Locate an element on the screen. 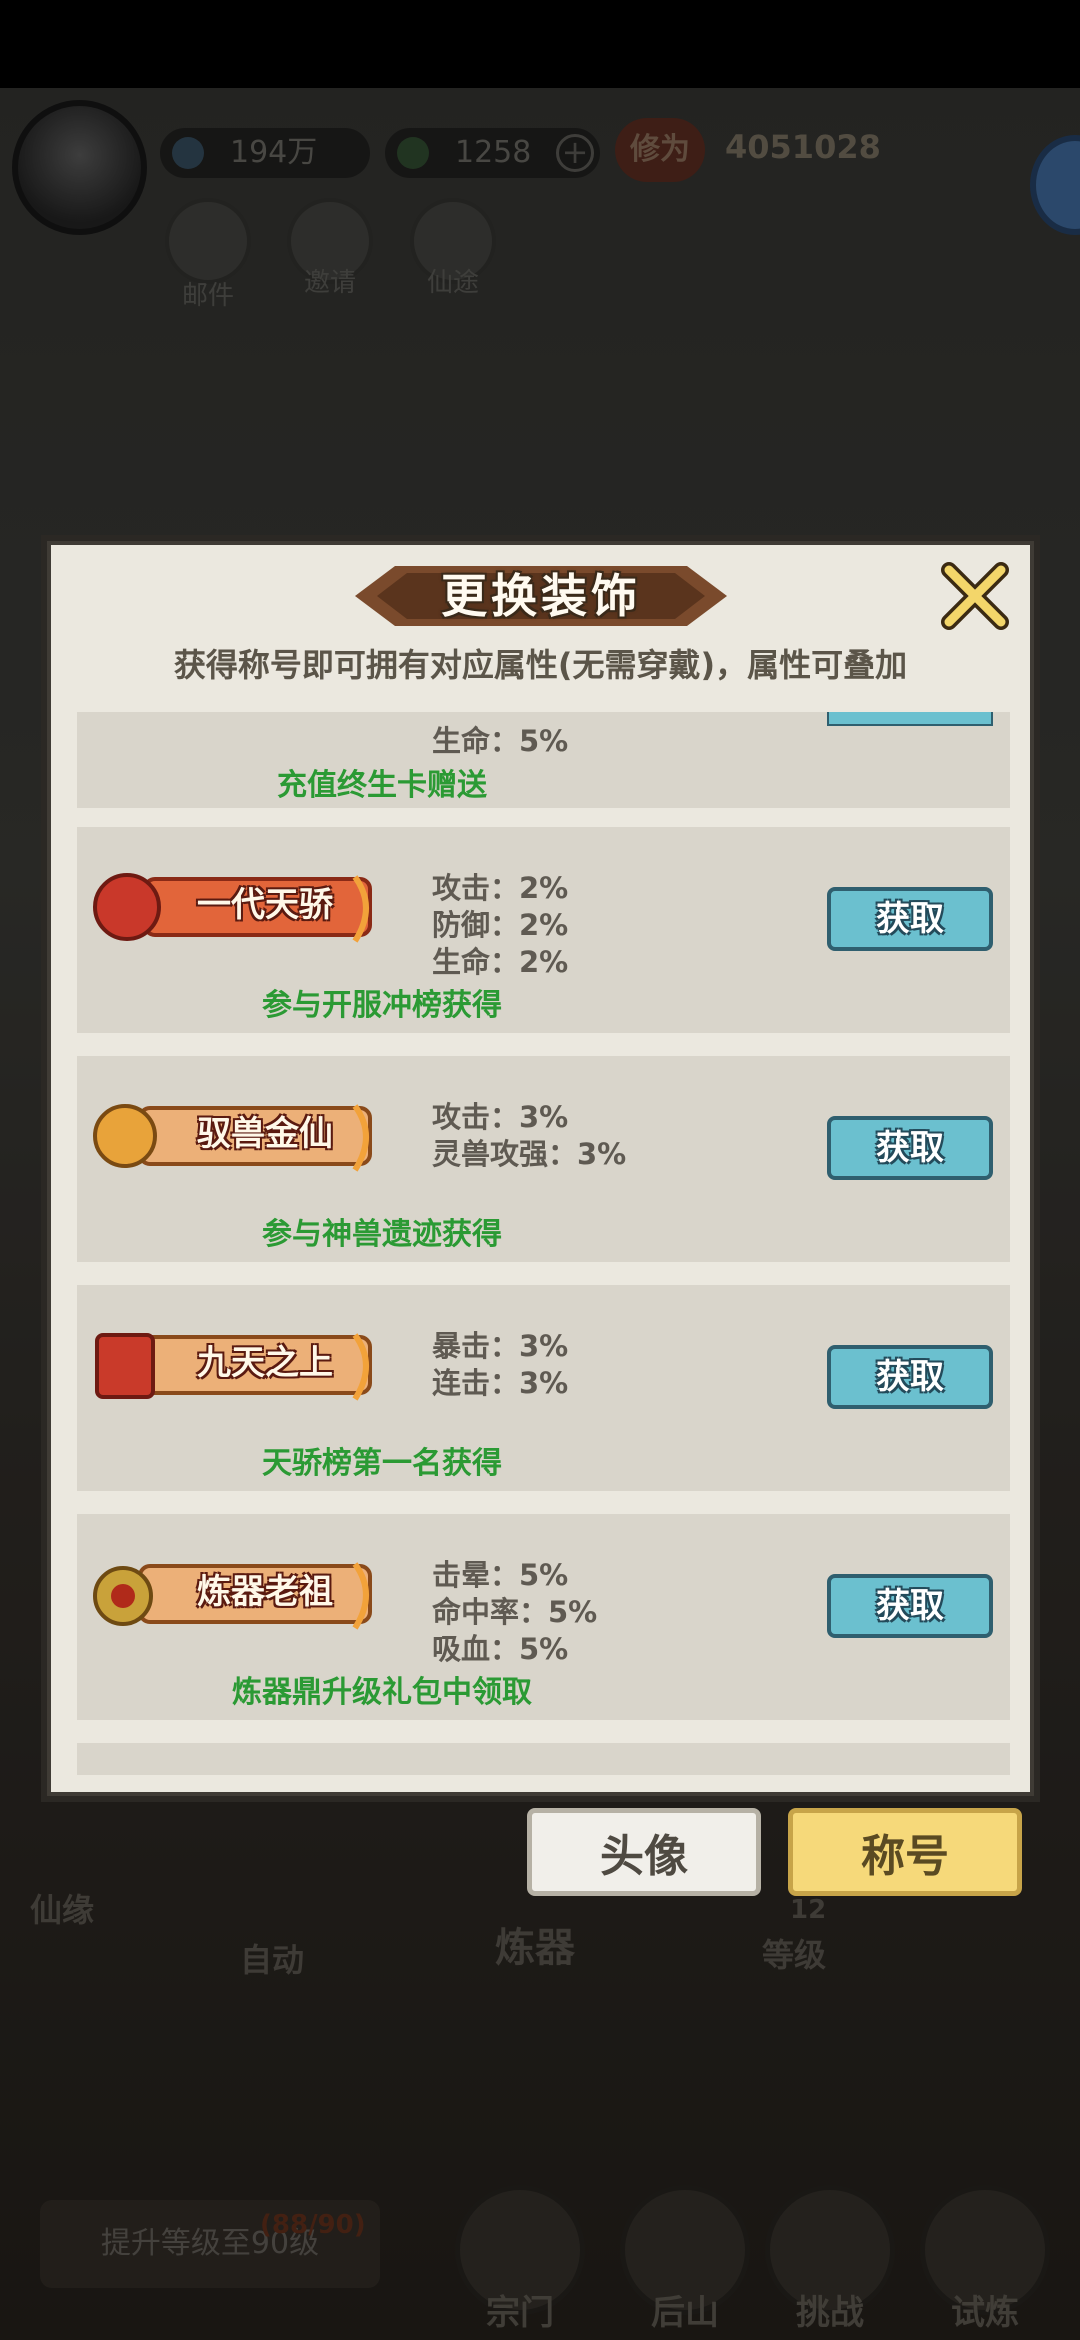 The height and width of the screenshot is (2340, 1080). source-text: 天骄榜第一名获得 is located at coordinates (382, 1463).